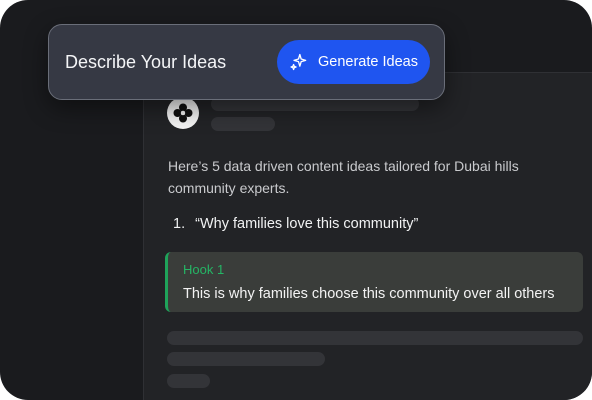 Image resolution: width=592 pixels, height=400 pixels. I want to click on logo-icon, so click(183, 113).